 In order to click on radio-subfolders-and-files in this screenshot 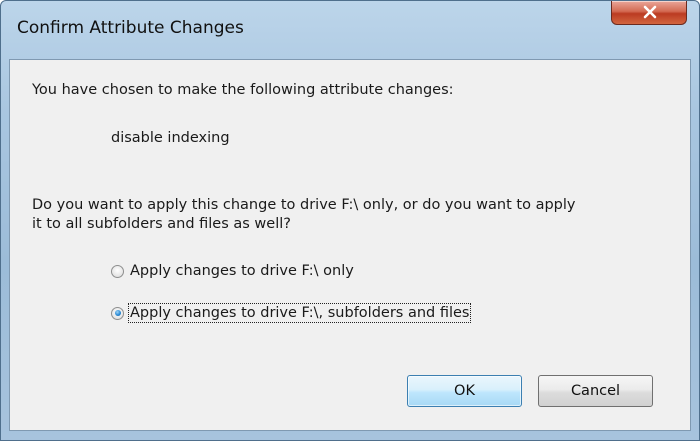, I will do `click(117, 313)`.